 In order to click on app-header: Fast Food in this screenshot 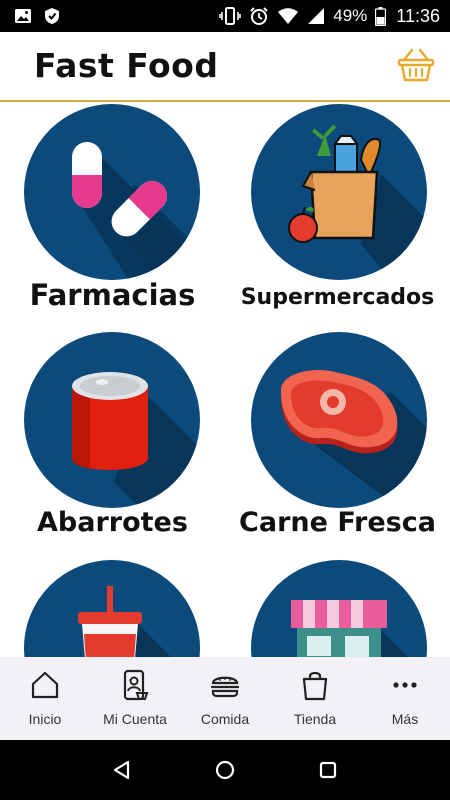, I will do `click(225, 67)`.